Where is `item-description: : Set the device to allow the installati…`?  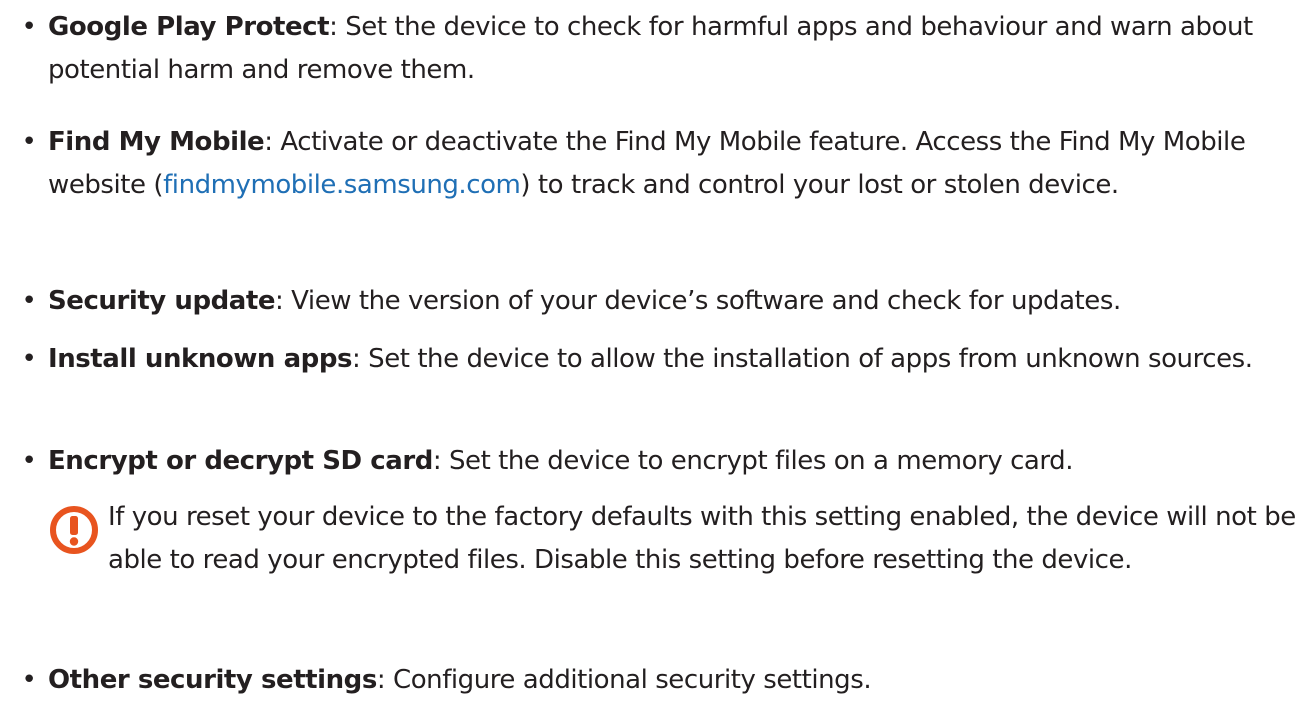
item-description: : Set the device to allow the installati… is located at coordinates (802, 359).